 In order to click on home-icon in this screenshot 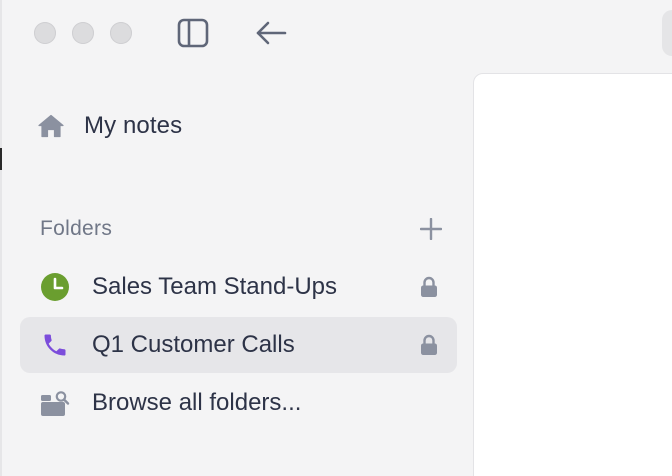, I will do `click(51, 126)`.